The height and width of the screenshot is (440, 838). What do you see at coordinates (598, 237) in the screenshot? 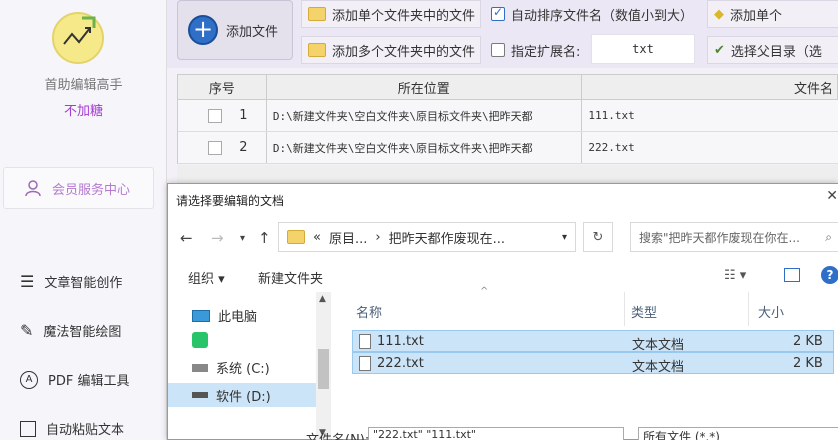
I see `refresh-button: ↻` at bounding box center [598, 237].